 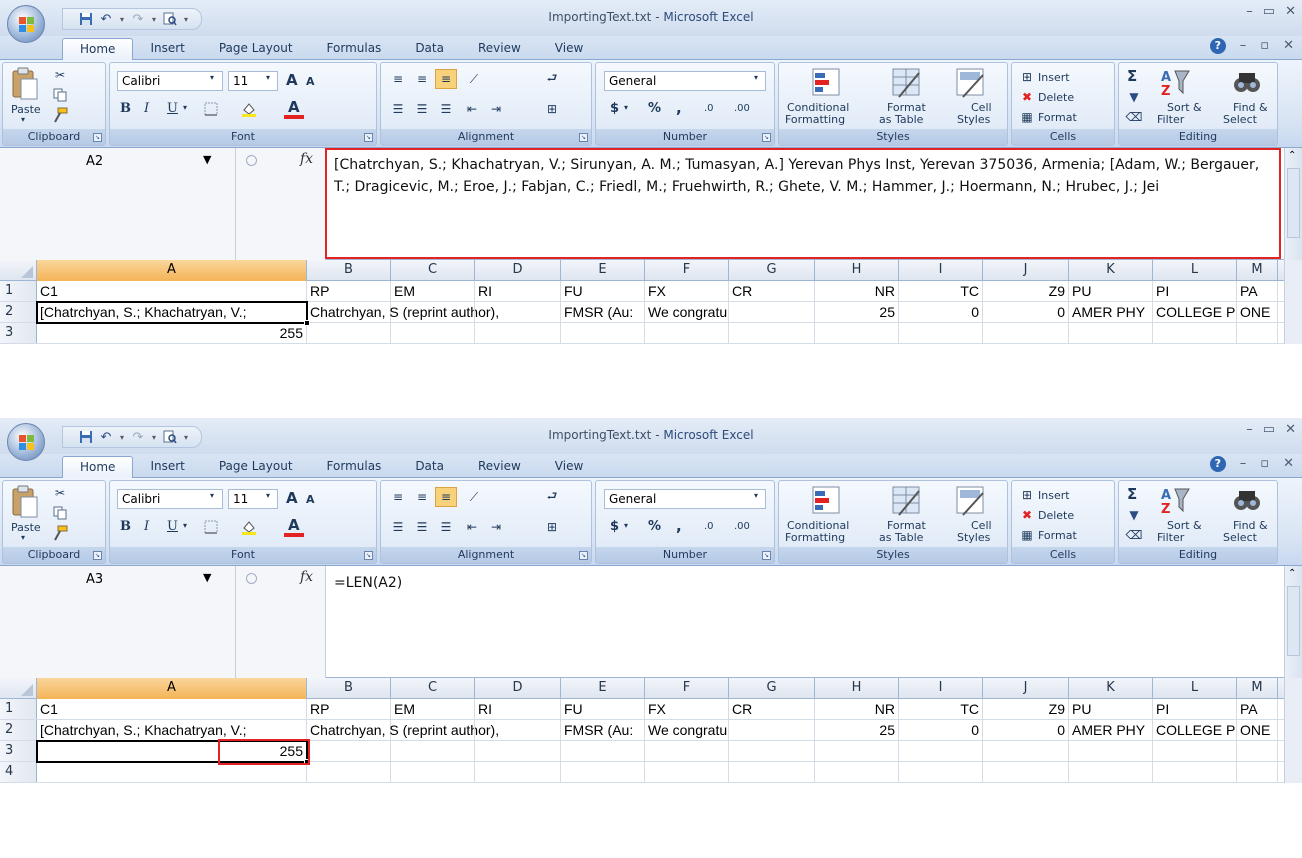 I want to click on delete-cells-icon: ✖, so click(x=1027, y=515).